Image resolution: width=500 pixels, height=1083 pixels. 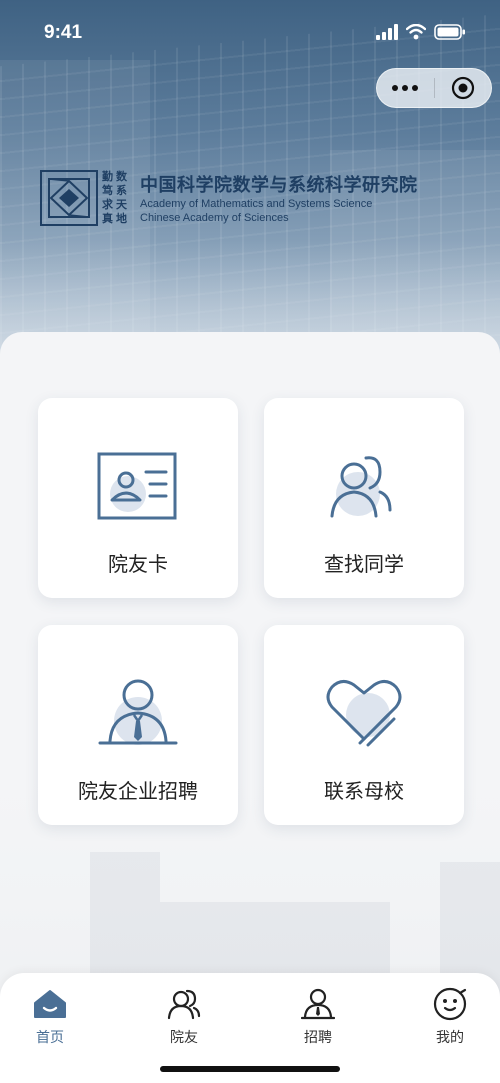 I want to click on alumni-card-button: 院友卡, so click(x=138, y=498).